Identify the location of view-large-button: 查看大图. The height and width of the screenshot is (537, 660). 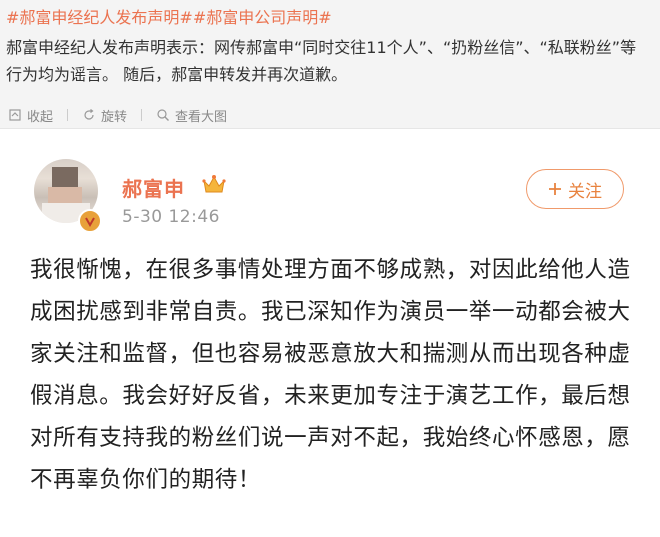
(191, 115).